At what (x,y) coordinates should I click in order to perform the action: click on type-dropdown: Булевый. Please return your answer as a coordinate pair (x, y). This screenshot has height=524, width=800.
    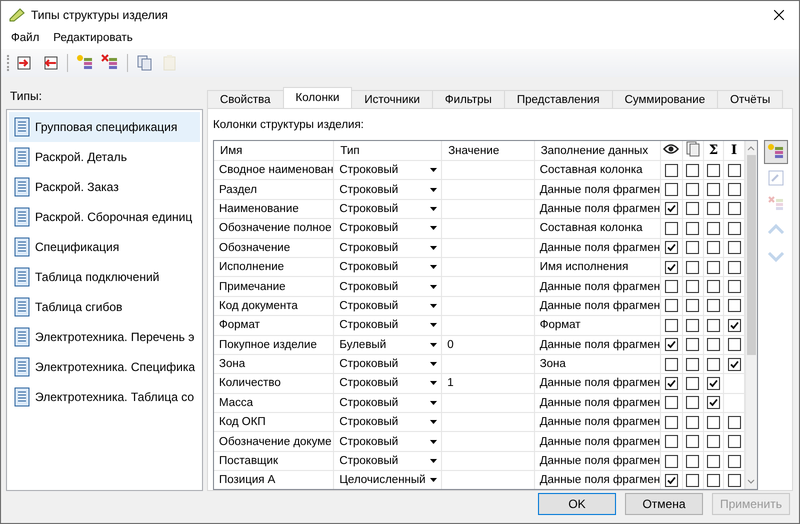
    Looking at the image, I should click on (390, 344).